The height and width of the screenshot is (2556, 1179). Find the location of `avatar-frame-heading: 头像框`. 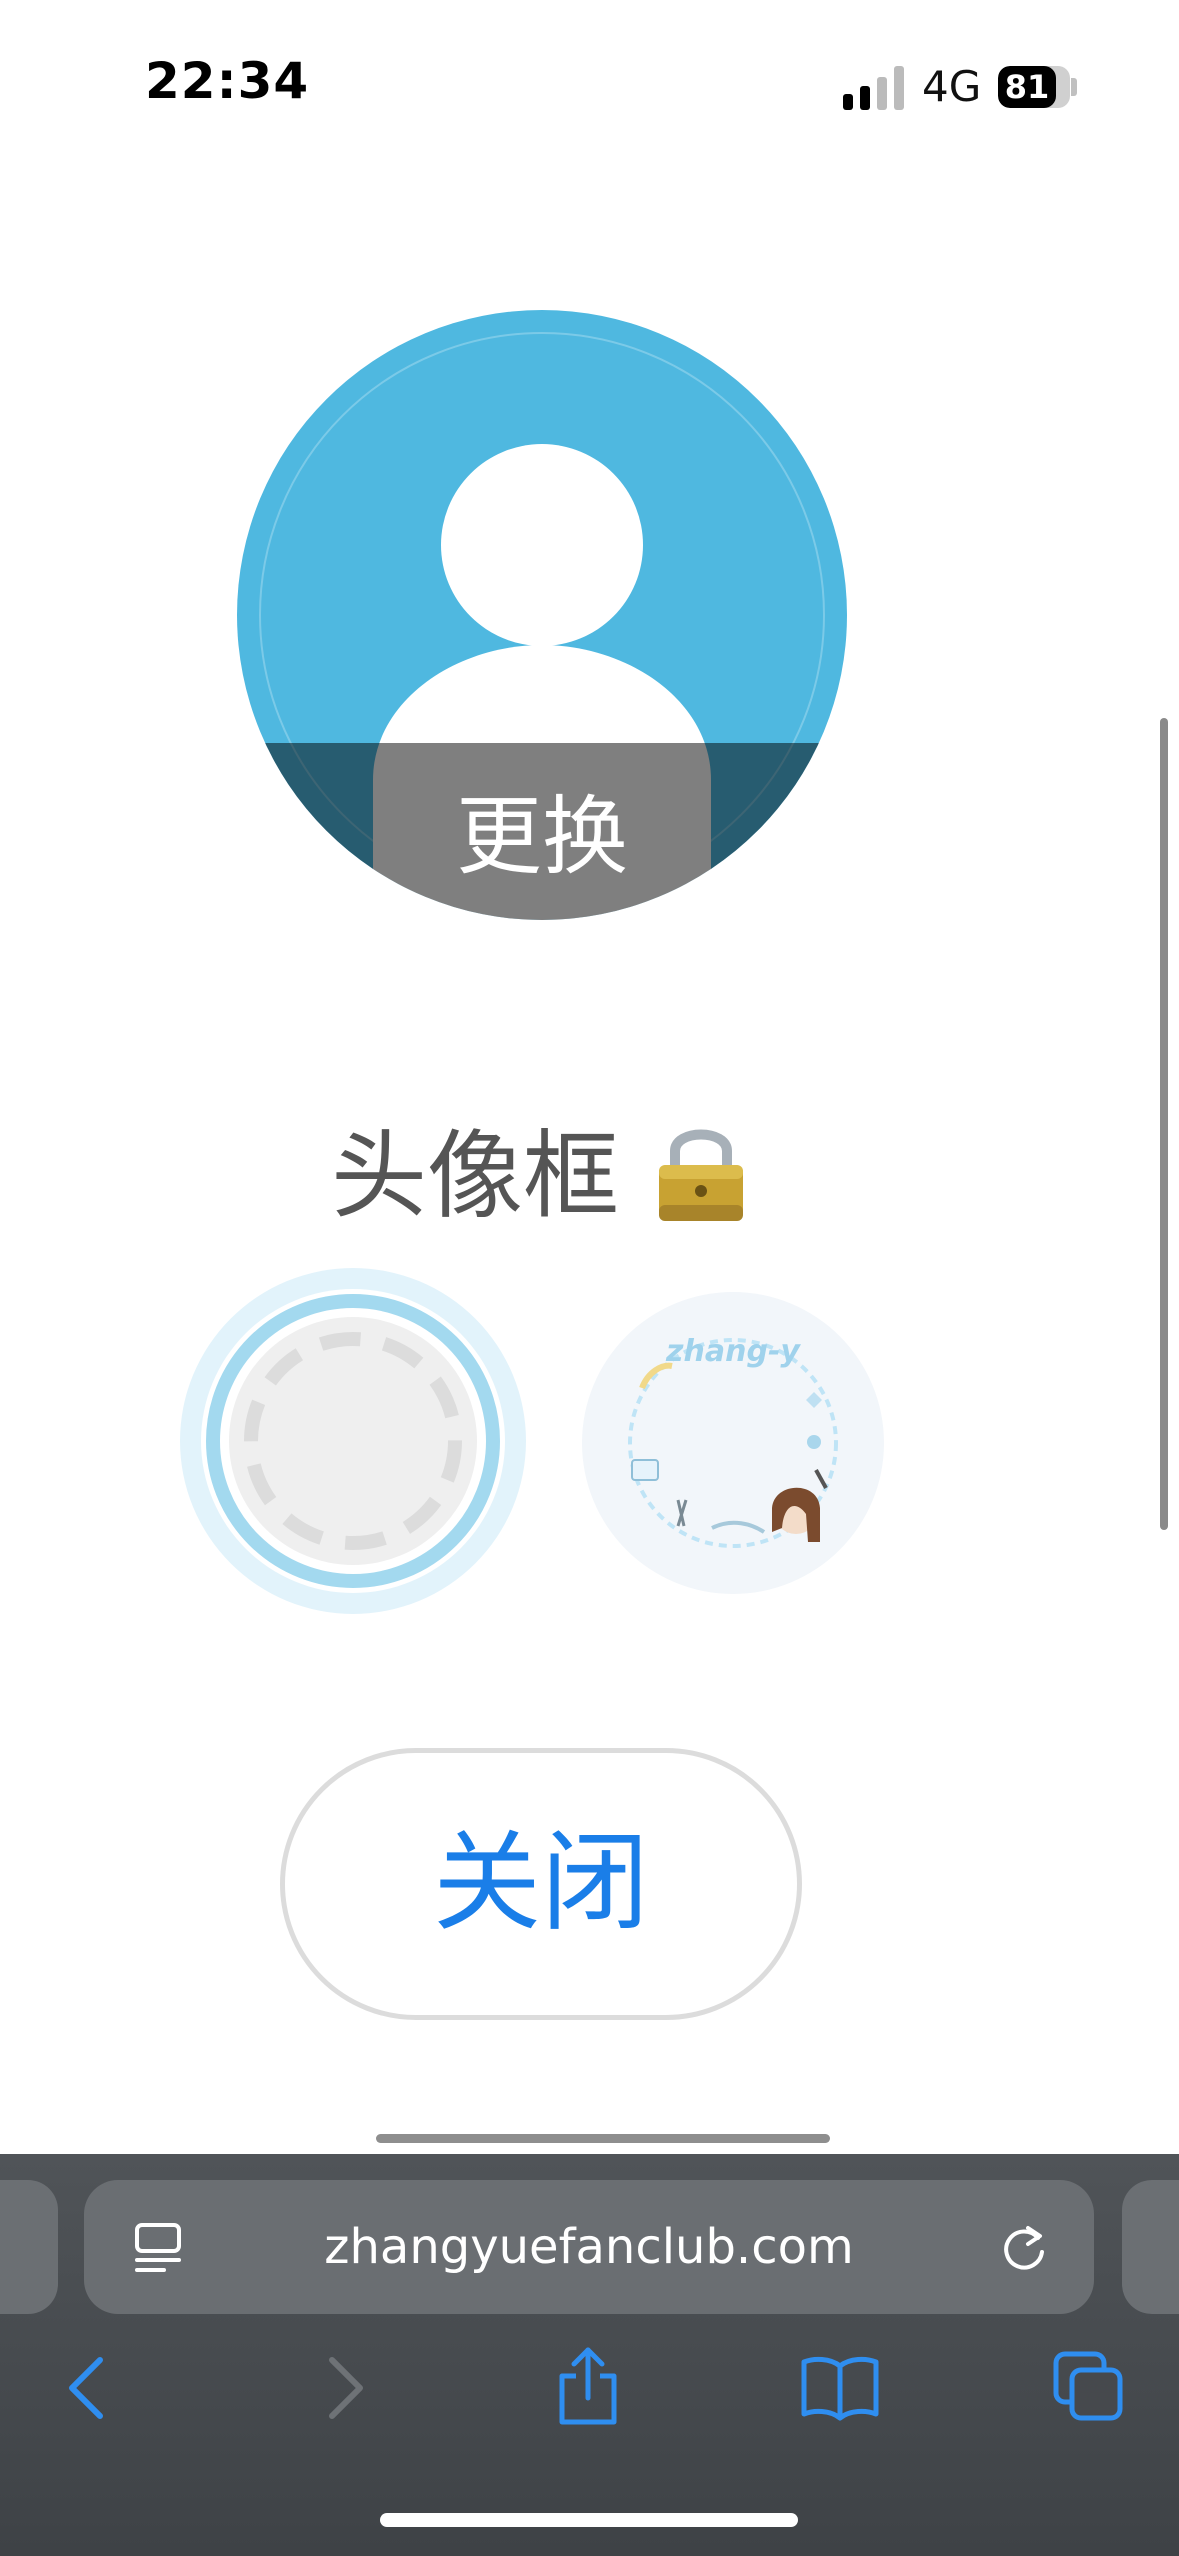

avatar-frame-heading: 头像框 is located at coordinates (540, 1172).